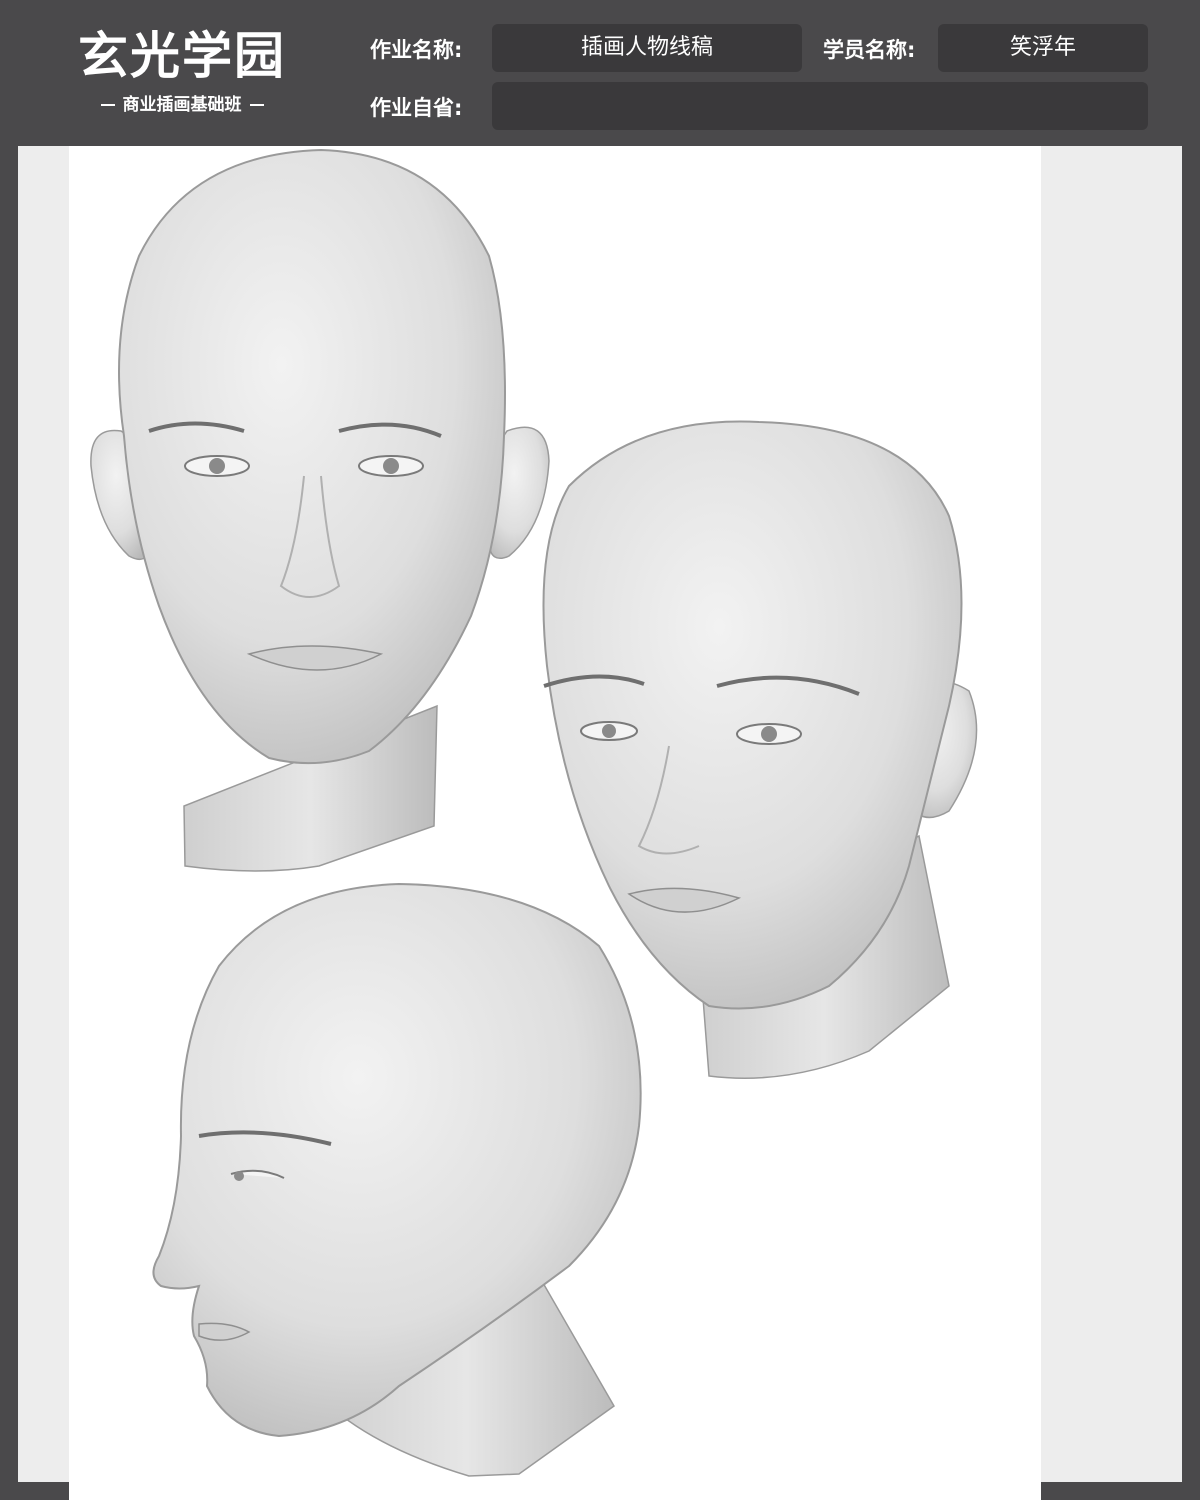  What do you see at coordinates (256, 105) in the screenshot?
I see `dash-right` at bounding box center [256, 105].